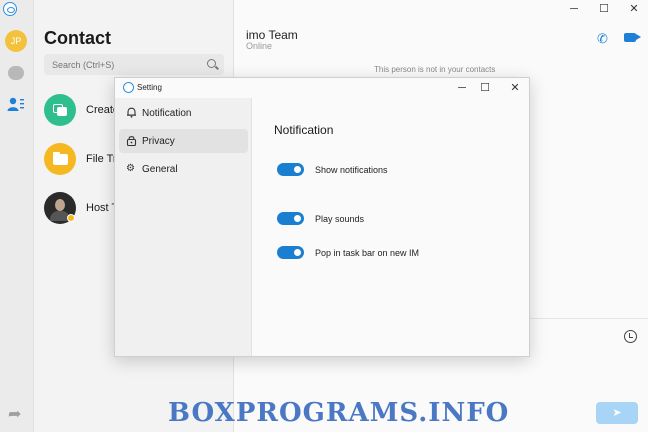 The image size is (648, 432). Describe the element at coordinates (77, 38) in the screenshot. I see `contact-title: Contact` at that location.